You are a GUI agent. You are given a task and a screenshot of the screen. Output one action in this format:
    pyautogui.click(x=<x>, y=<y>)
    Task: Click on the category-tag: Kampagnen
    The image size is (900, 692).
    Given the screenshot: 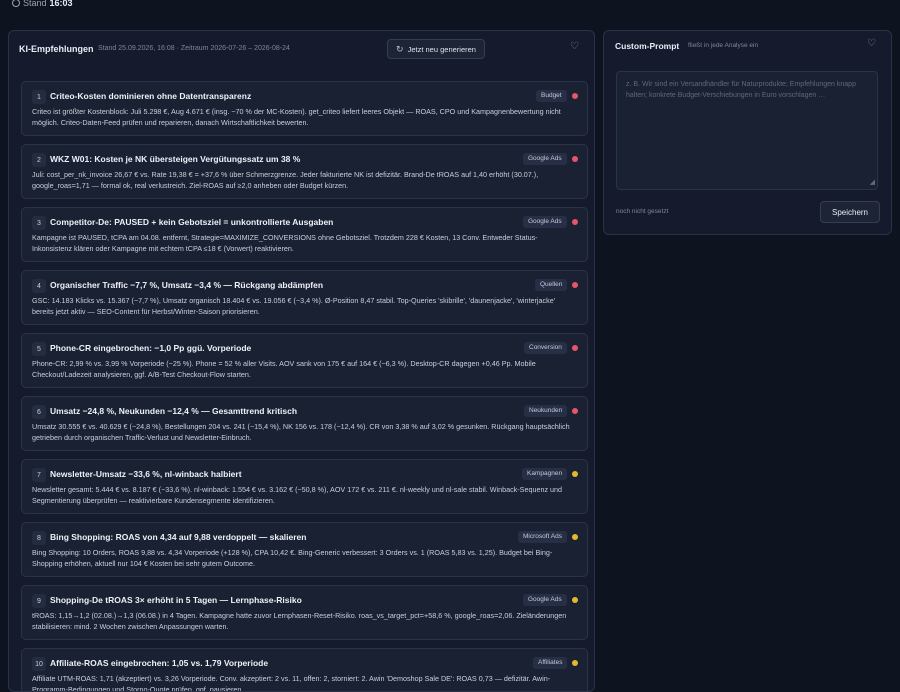 What is the action you would take?
    pyautogui.click(x=545, y=474)
    